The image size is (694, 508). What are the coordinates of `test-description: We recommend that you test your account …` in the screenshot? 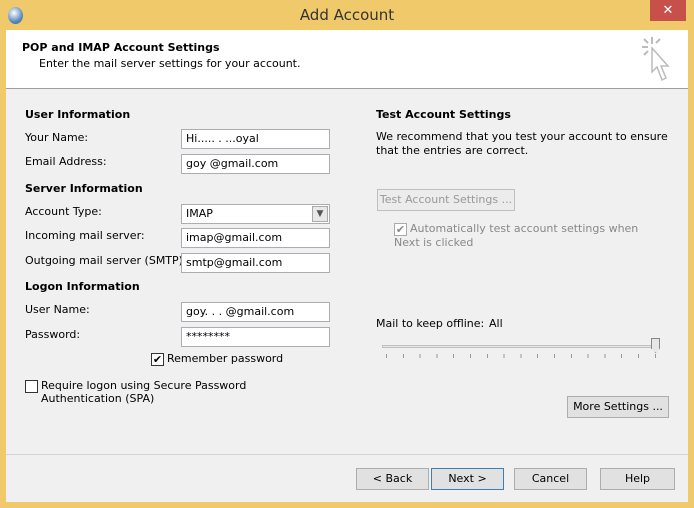 It's located at (522, 143).